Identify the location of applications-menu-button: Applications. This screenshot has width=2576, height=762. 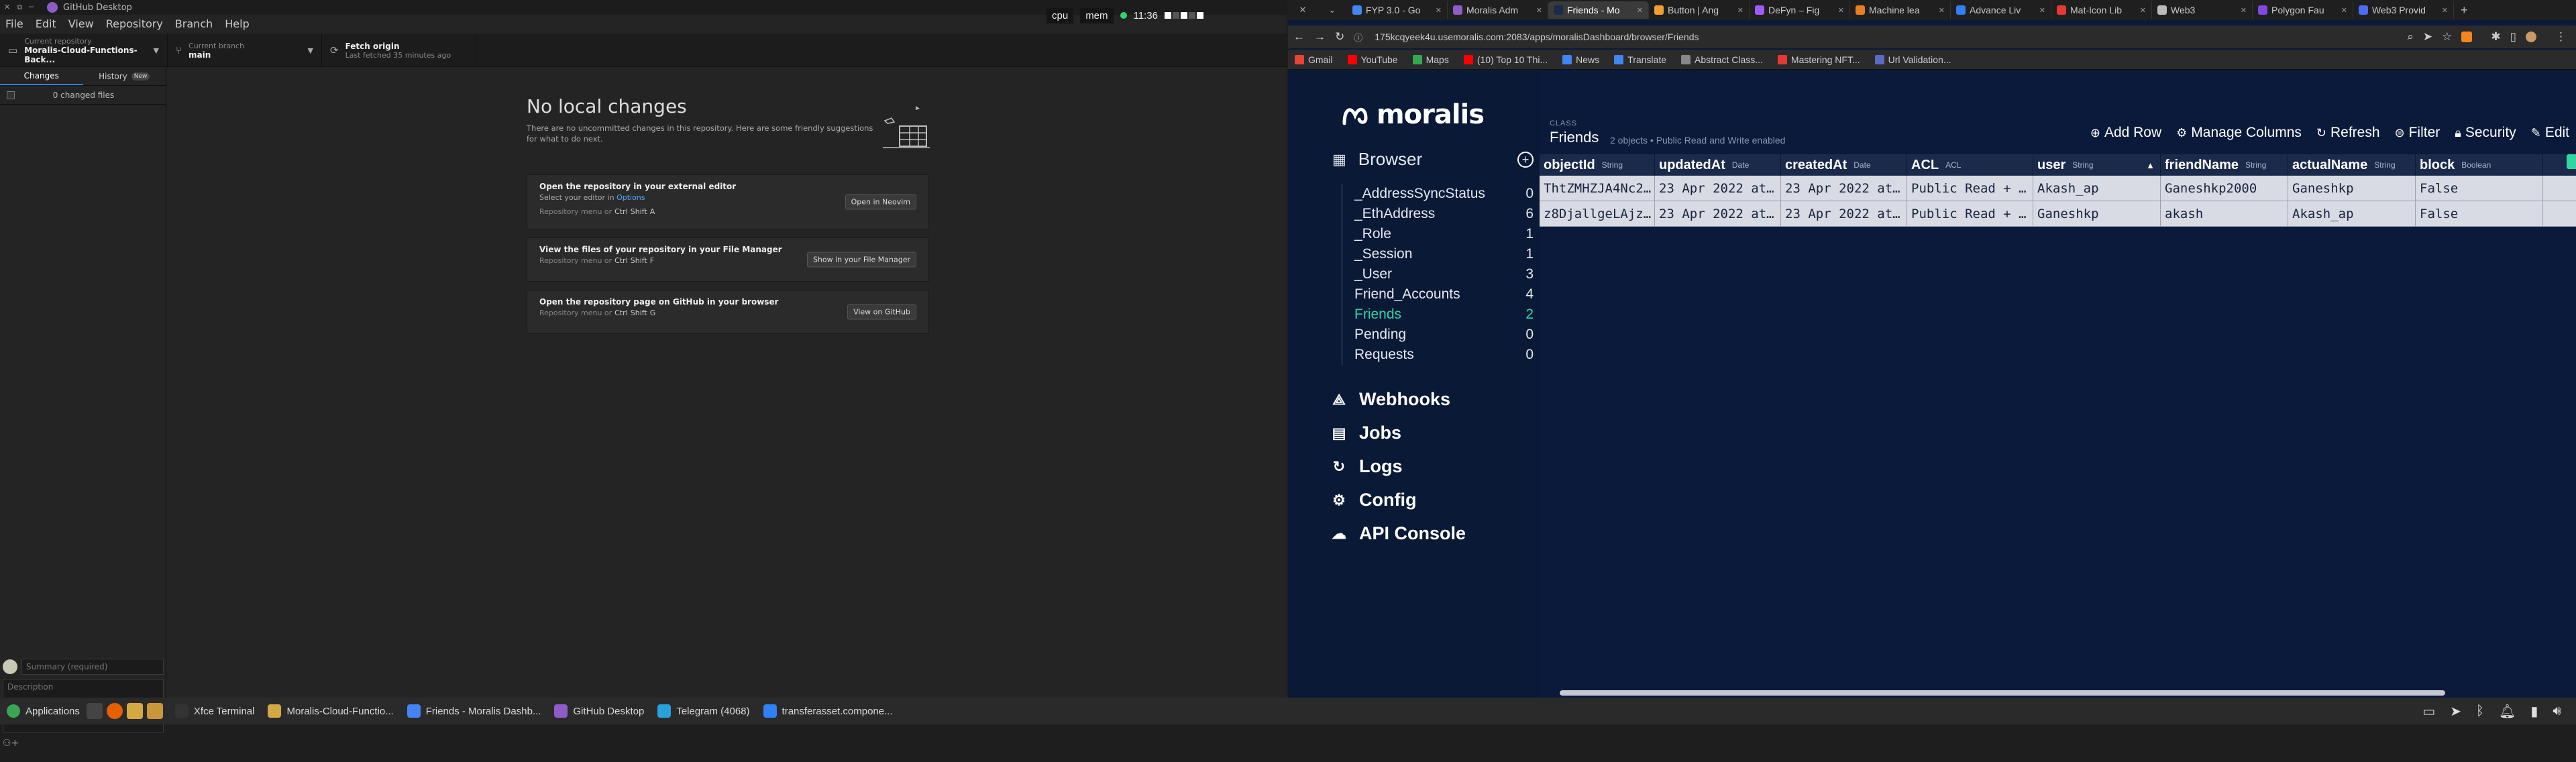
(43, 711).